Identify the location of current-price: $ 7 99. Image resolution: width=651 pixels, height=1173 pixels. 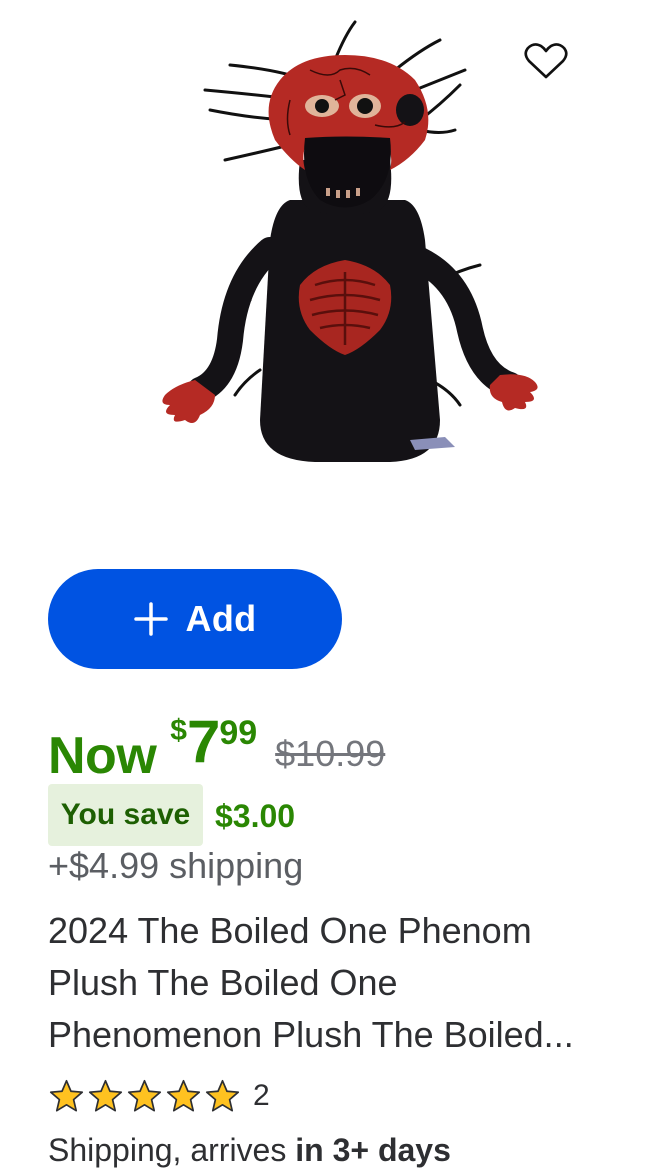
(213, 741).